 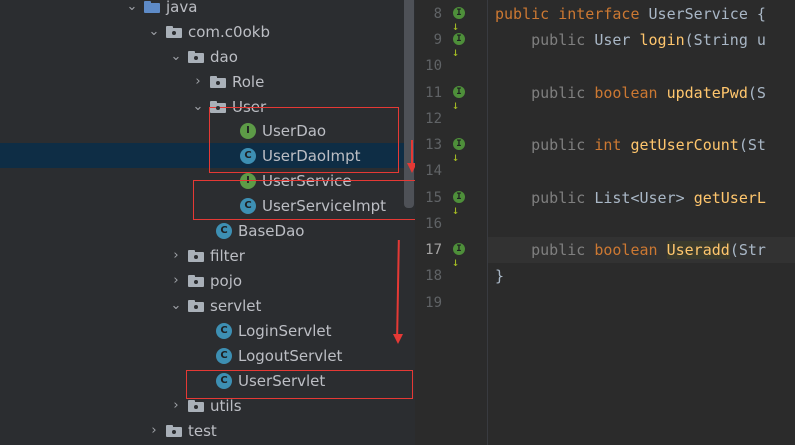 I want to click on code-line-13: public int getUserCount(St, so click(x=648, y=145).